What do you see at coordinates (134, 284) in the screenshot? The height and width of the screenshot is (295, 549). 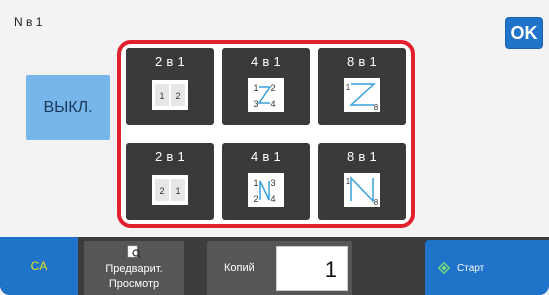 I see `preview-label-line2: Просмотр` at bounding box center [134, 284].